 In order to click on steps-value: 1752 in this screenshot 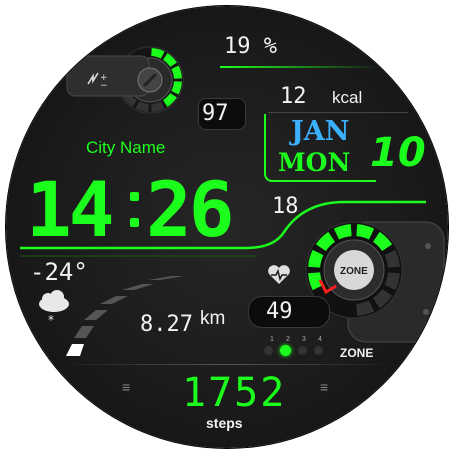, I will do `click(234, 393)`.